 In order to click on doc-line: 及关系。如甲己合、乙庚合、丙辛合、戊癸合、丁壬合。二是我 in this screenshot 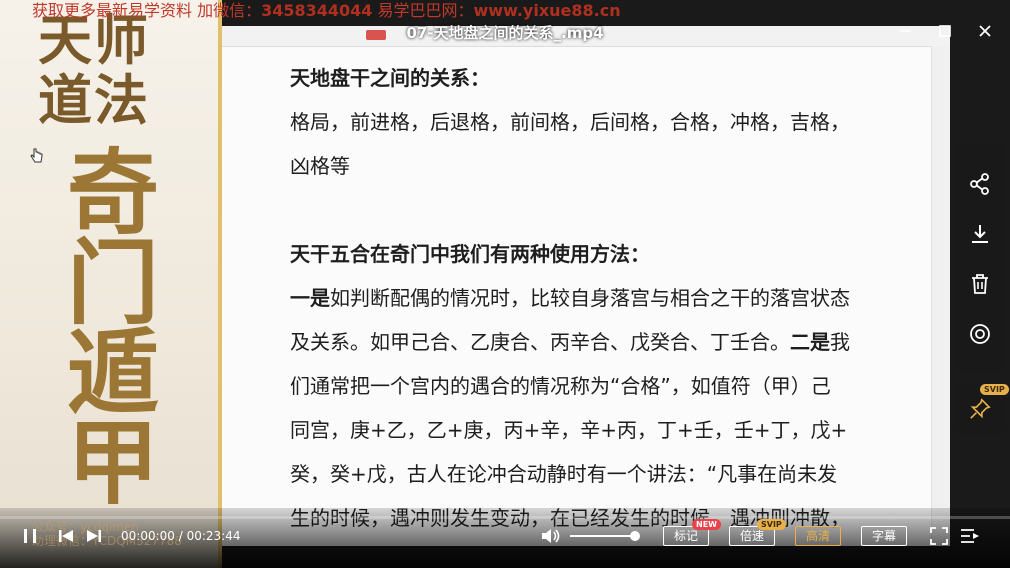, I will do `click(590, 342)`.